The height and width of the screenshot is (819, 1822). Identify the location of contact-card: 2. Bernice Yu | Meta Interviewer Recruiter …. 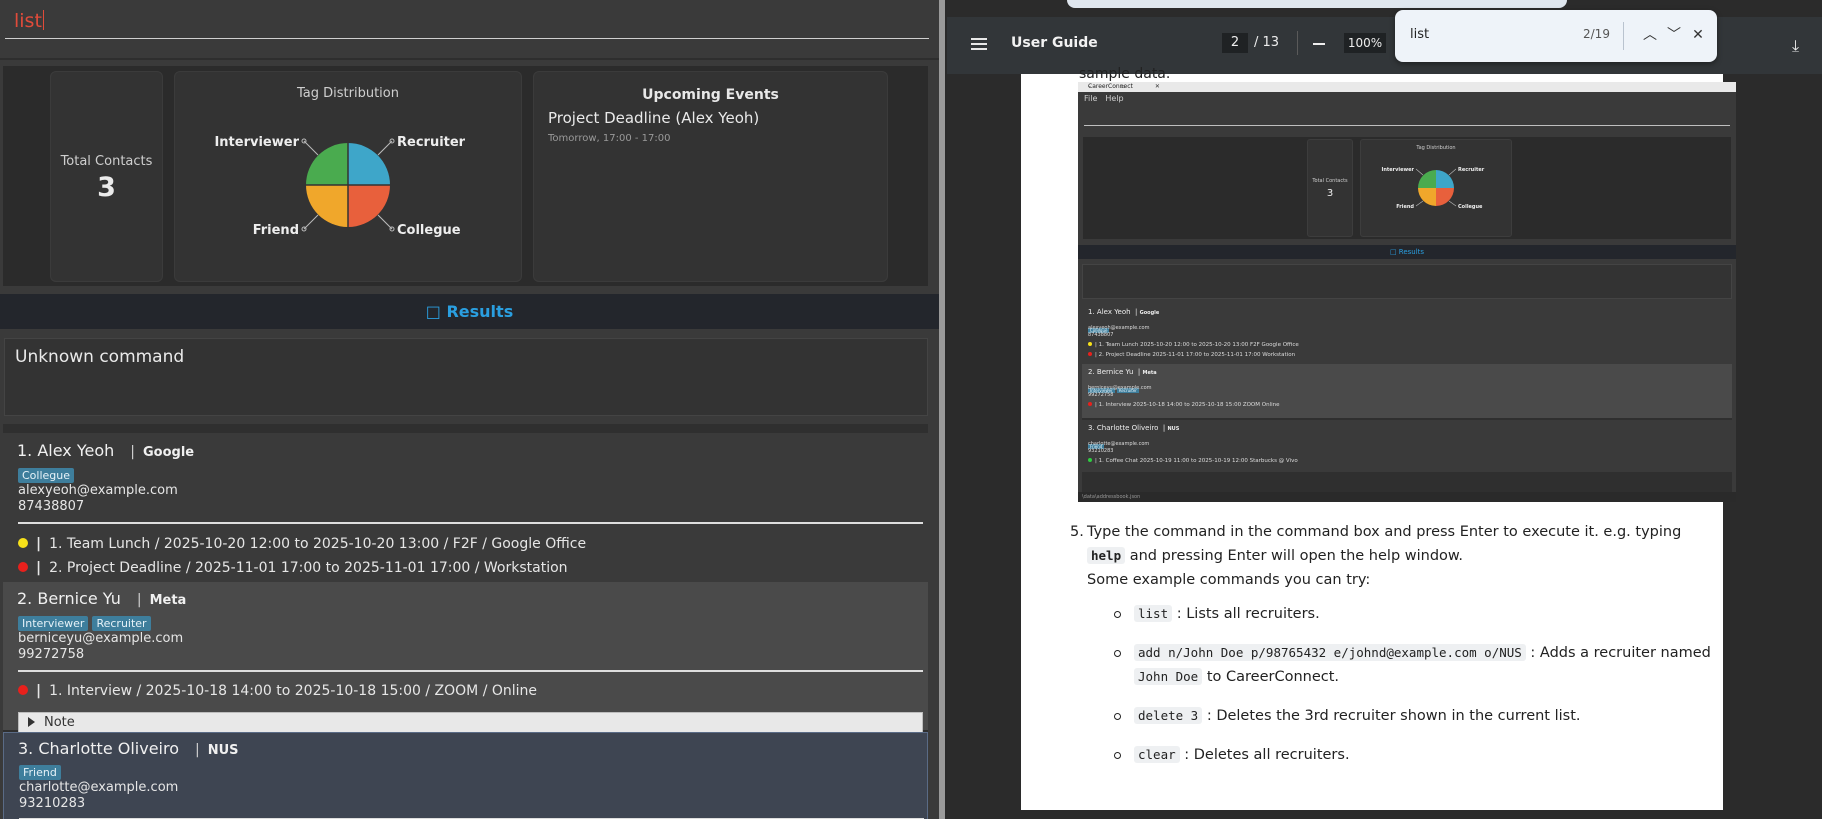
(465, 657).